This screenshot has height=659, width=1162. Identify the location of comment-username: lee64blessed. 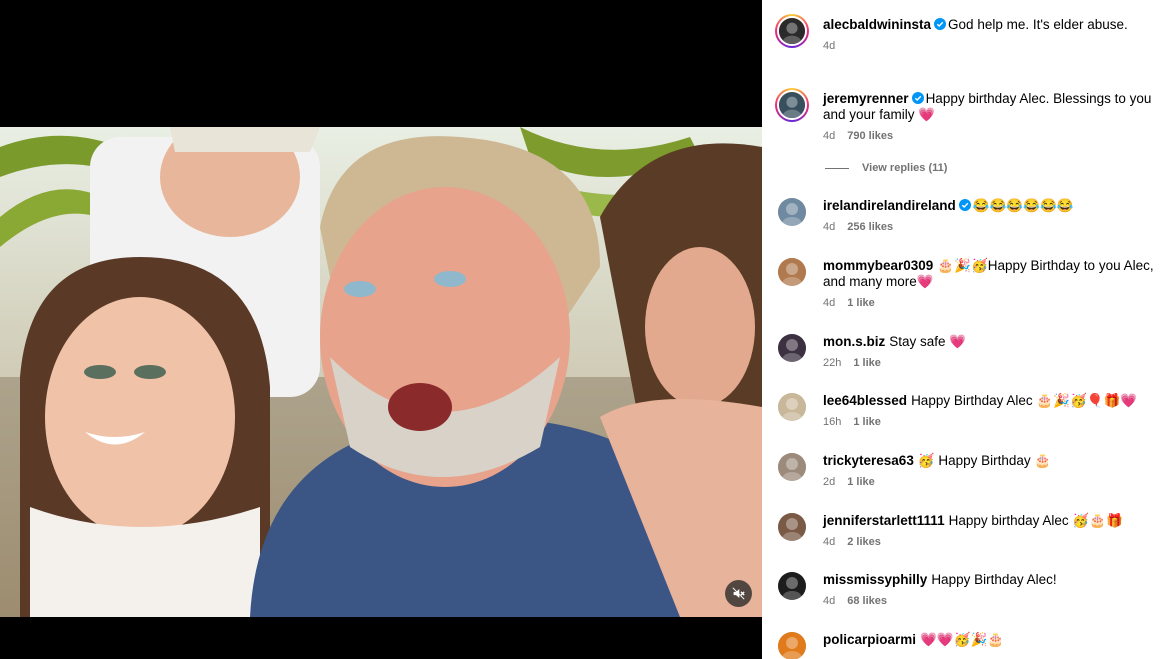
(865, 400).